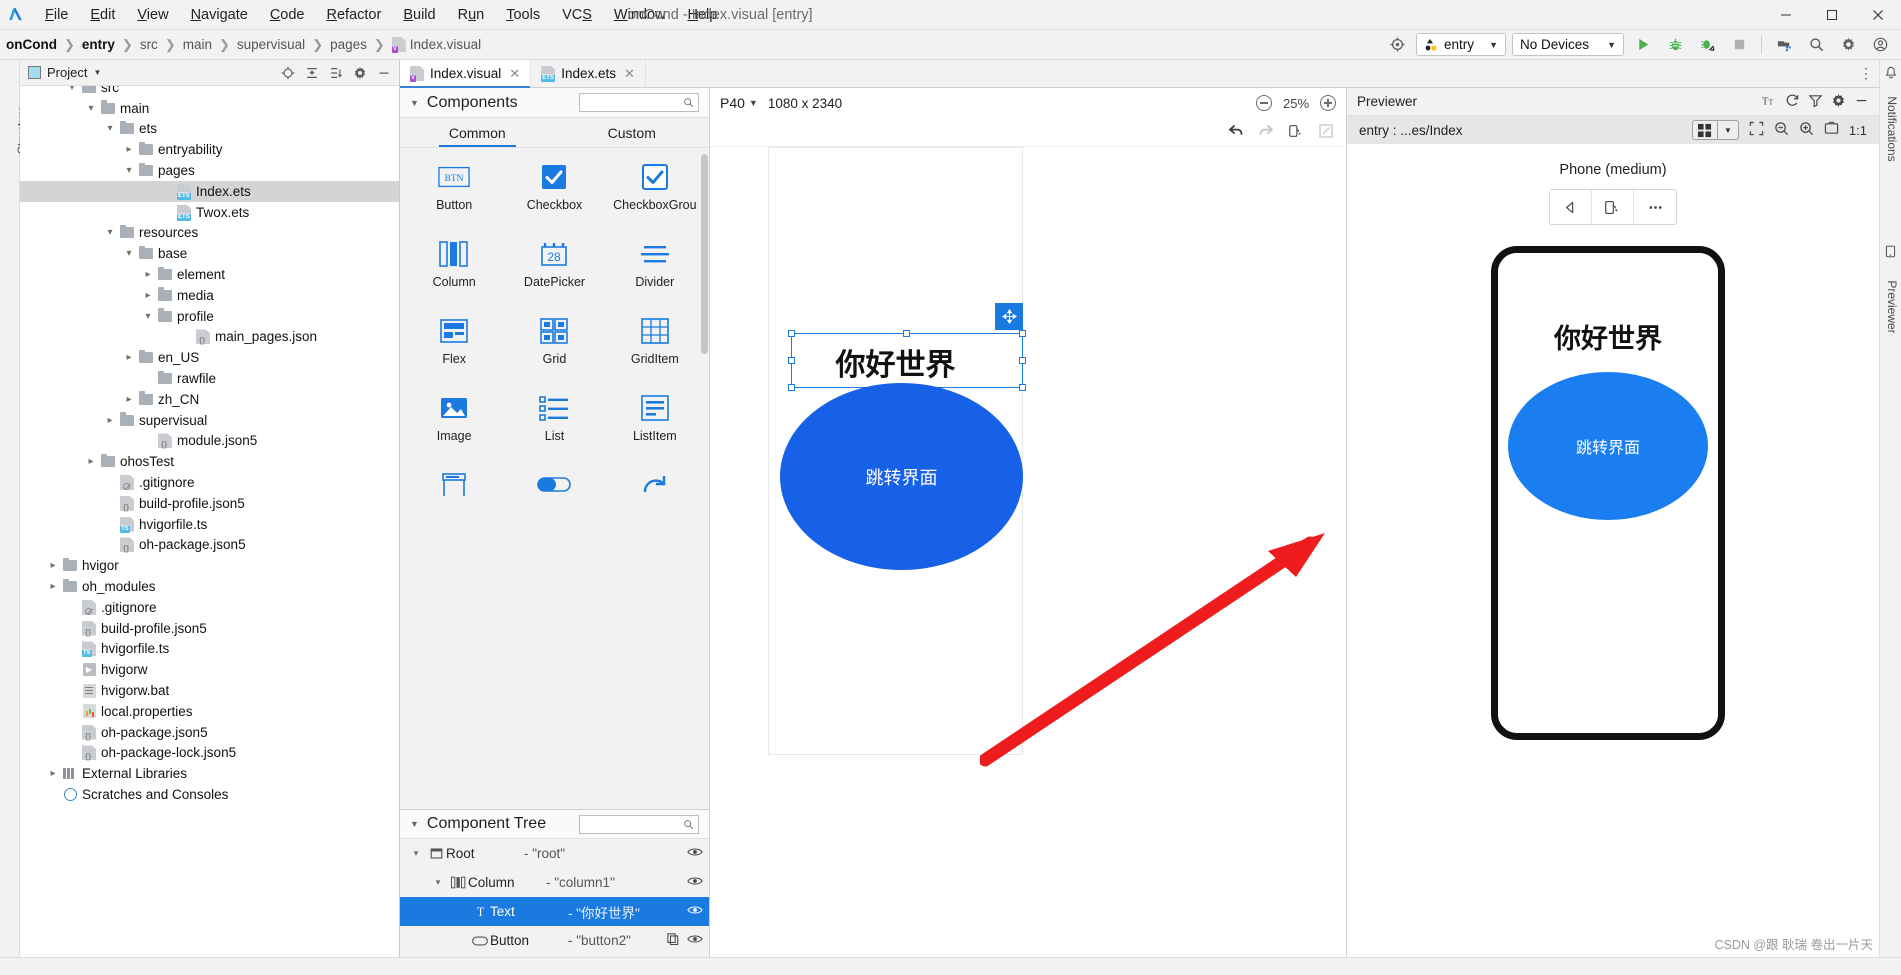  Describe the element at coordinates (209, 690) in the screenshot. I see `tree-row: hvigorw.bat` at that location.